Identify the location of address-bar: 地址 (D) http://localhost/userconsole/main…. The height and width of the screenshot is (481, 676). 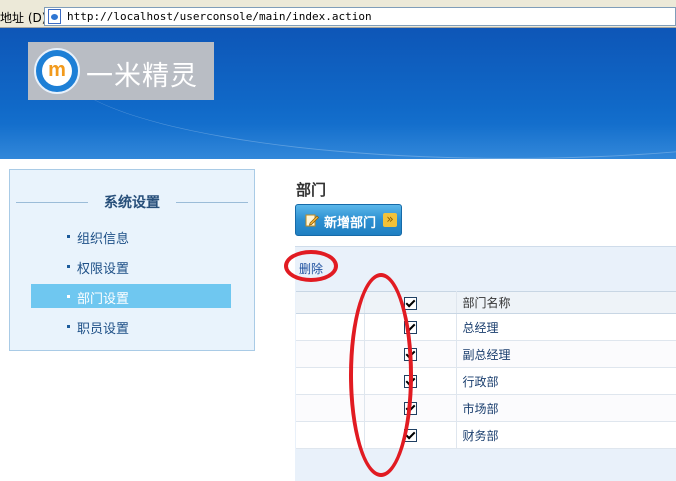
(338, 17).